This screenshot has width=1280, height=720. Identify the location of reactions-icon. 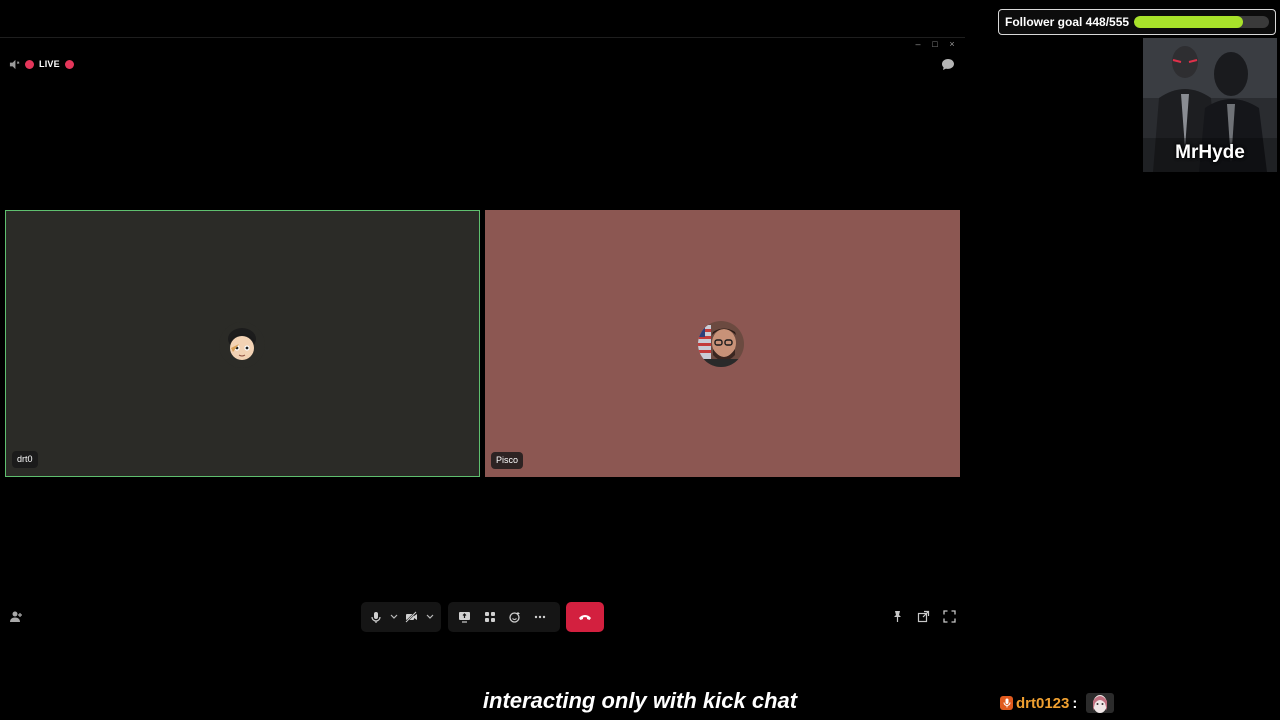
(514, 617).